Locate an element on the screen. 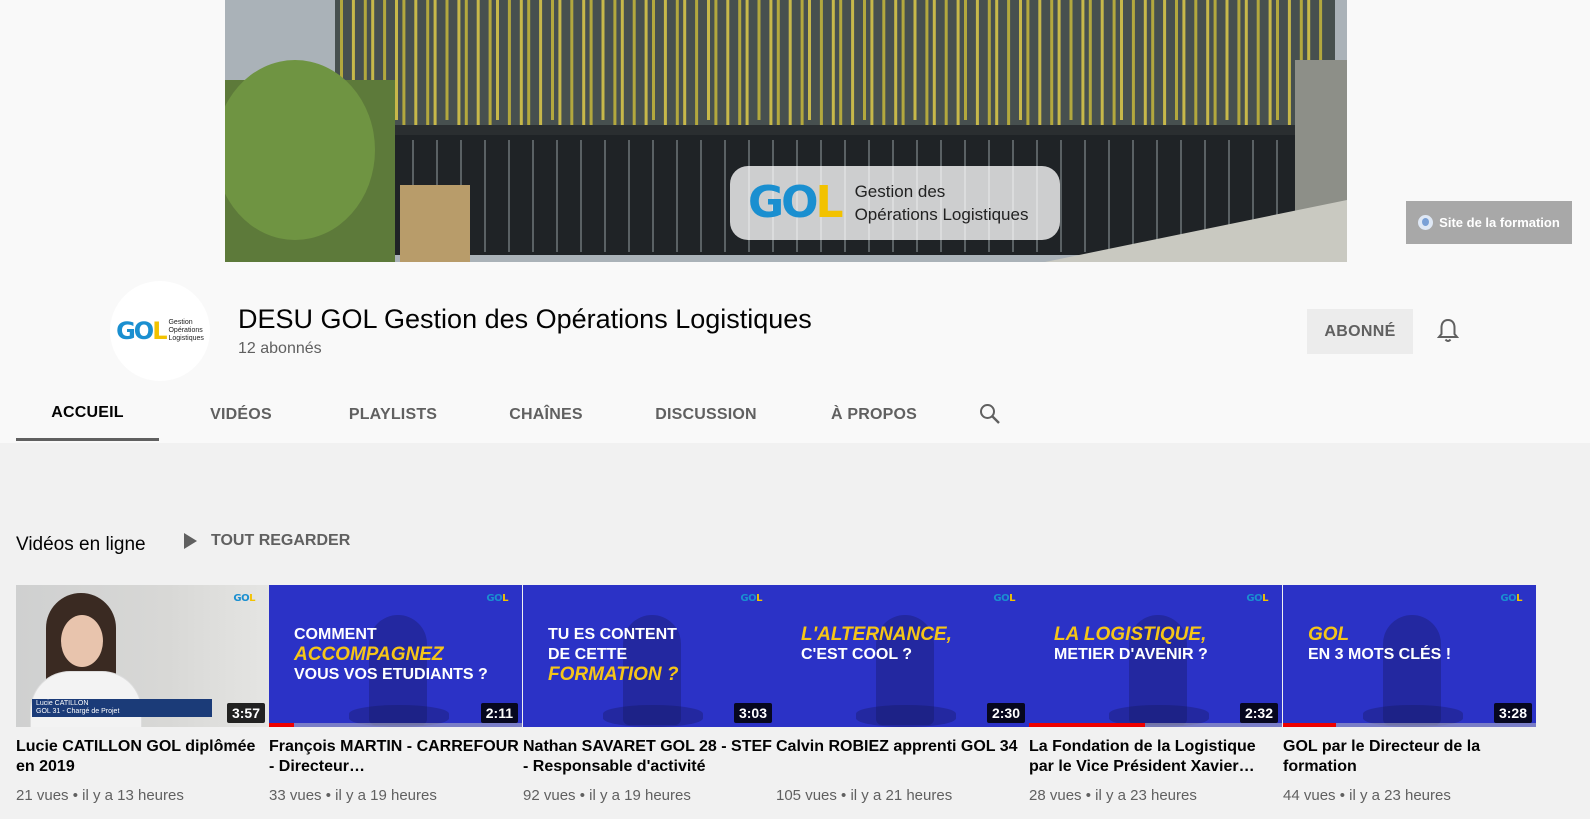 Image resolution: width=1590 pixels, height=819 pixels. thumbnail-text: GOL en 3 mots clés ! is located at coordinates (1380, 644).